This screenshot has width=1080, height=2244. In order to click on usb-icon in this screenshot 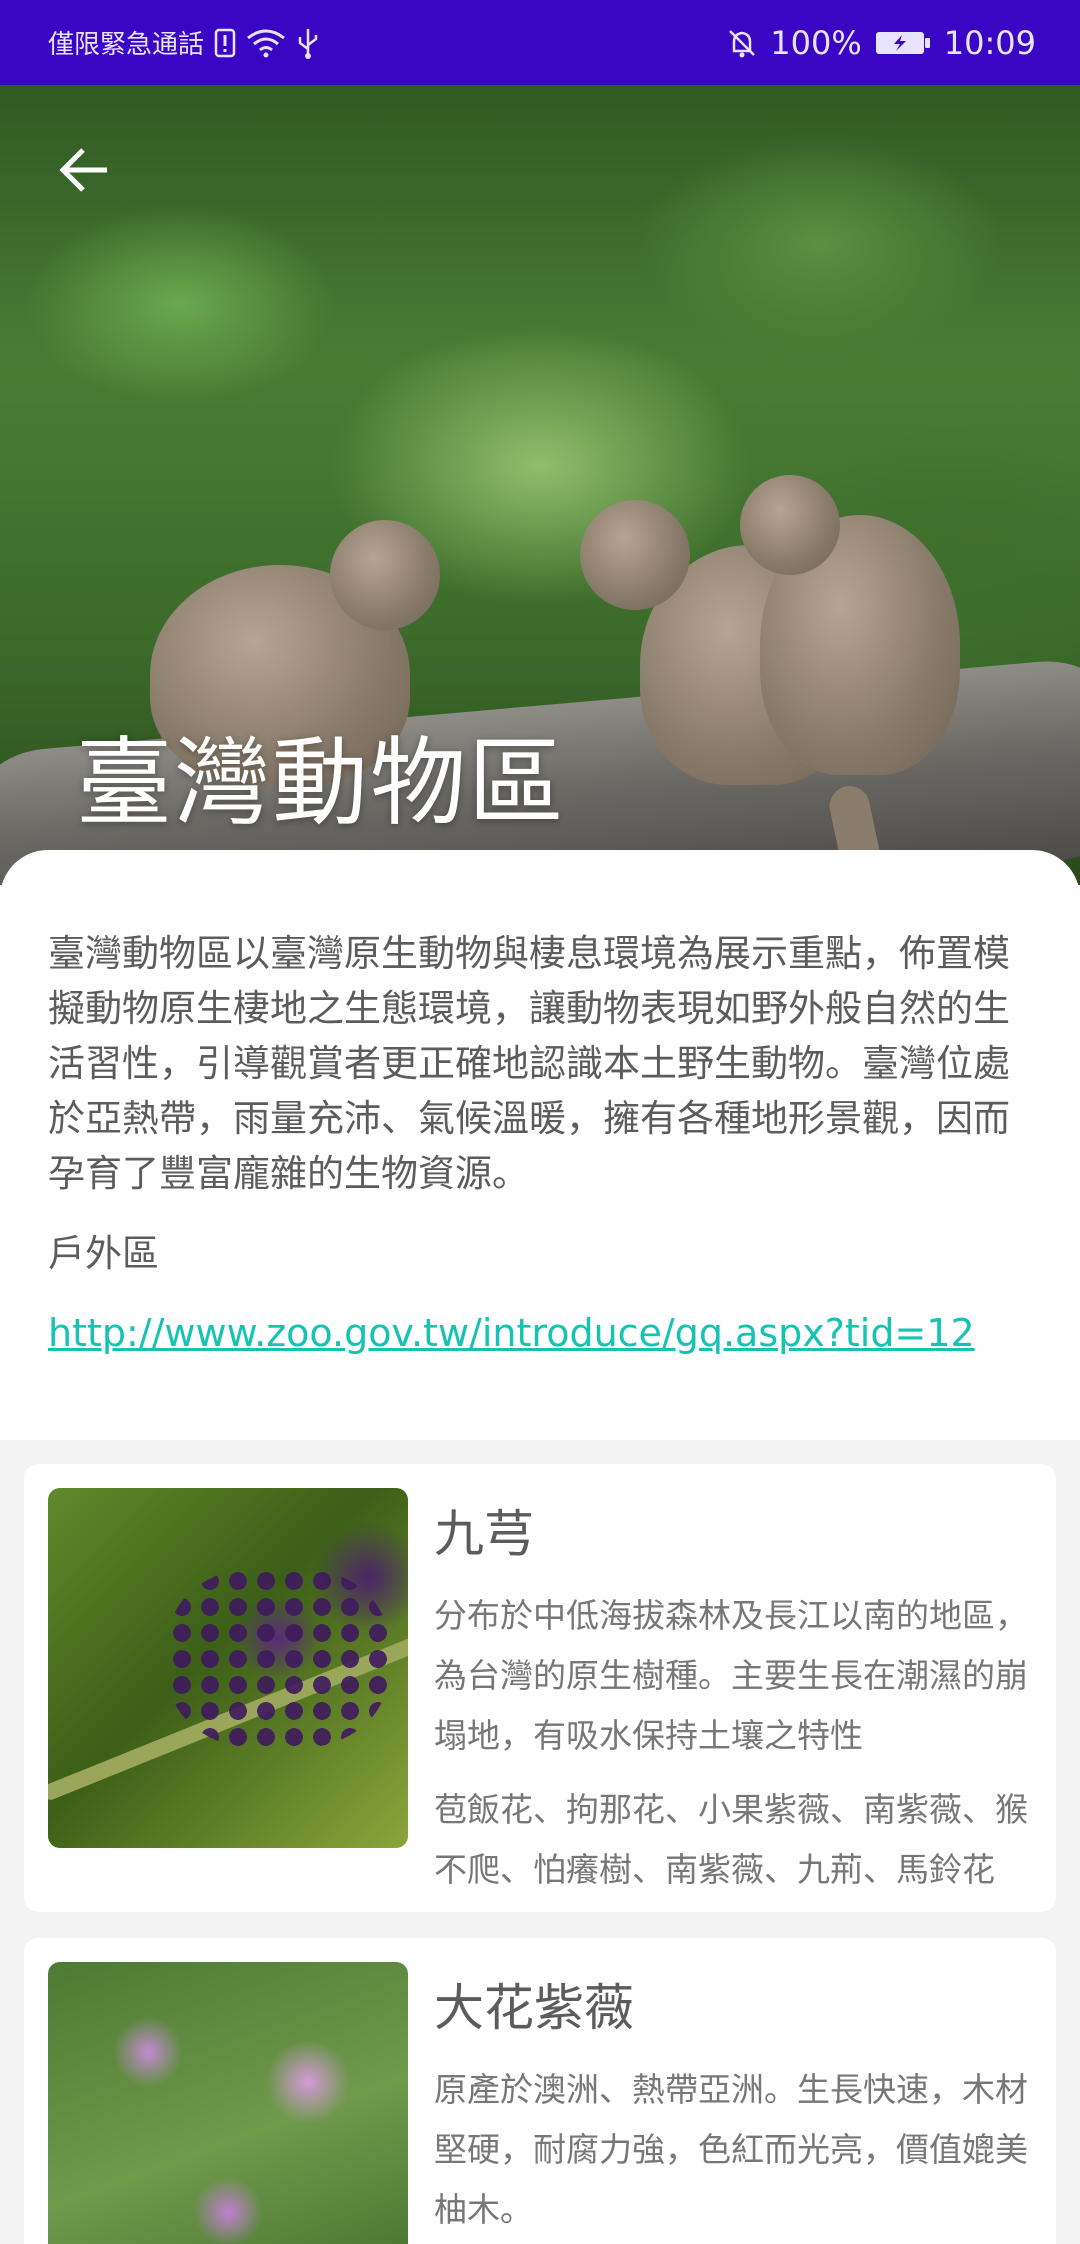, I will do `click(308, 43)`.